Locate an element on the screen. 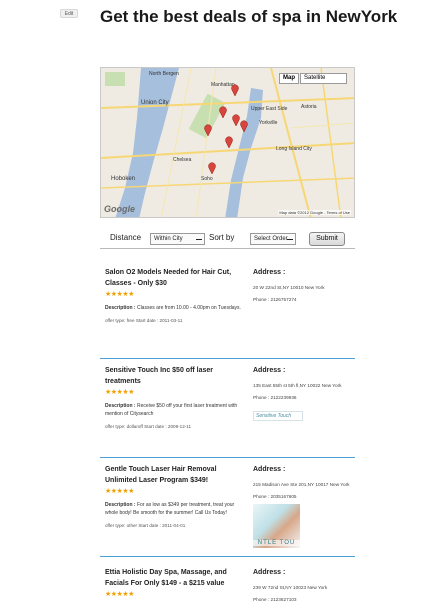 The height and width of the screenshot is (609, 436). phone-text: Phone : 2122239936 is located at coordinates (275, 397).